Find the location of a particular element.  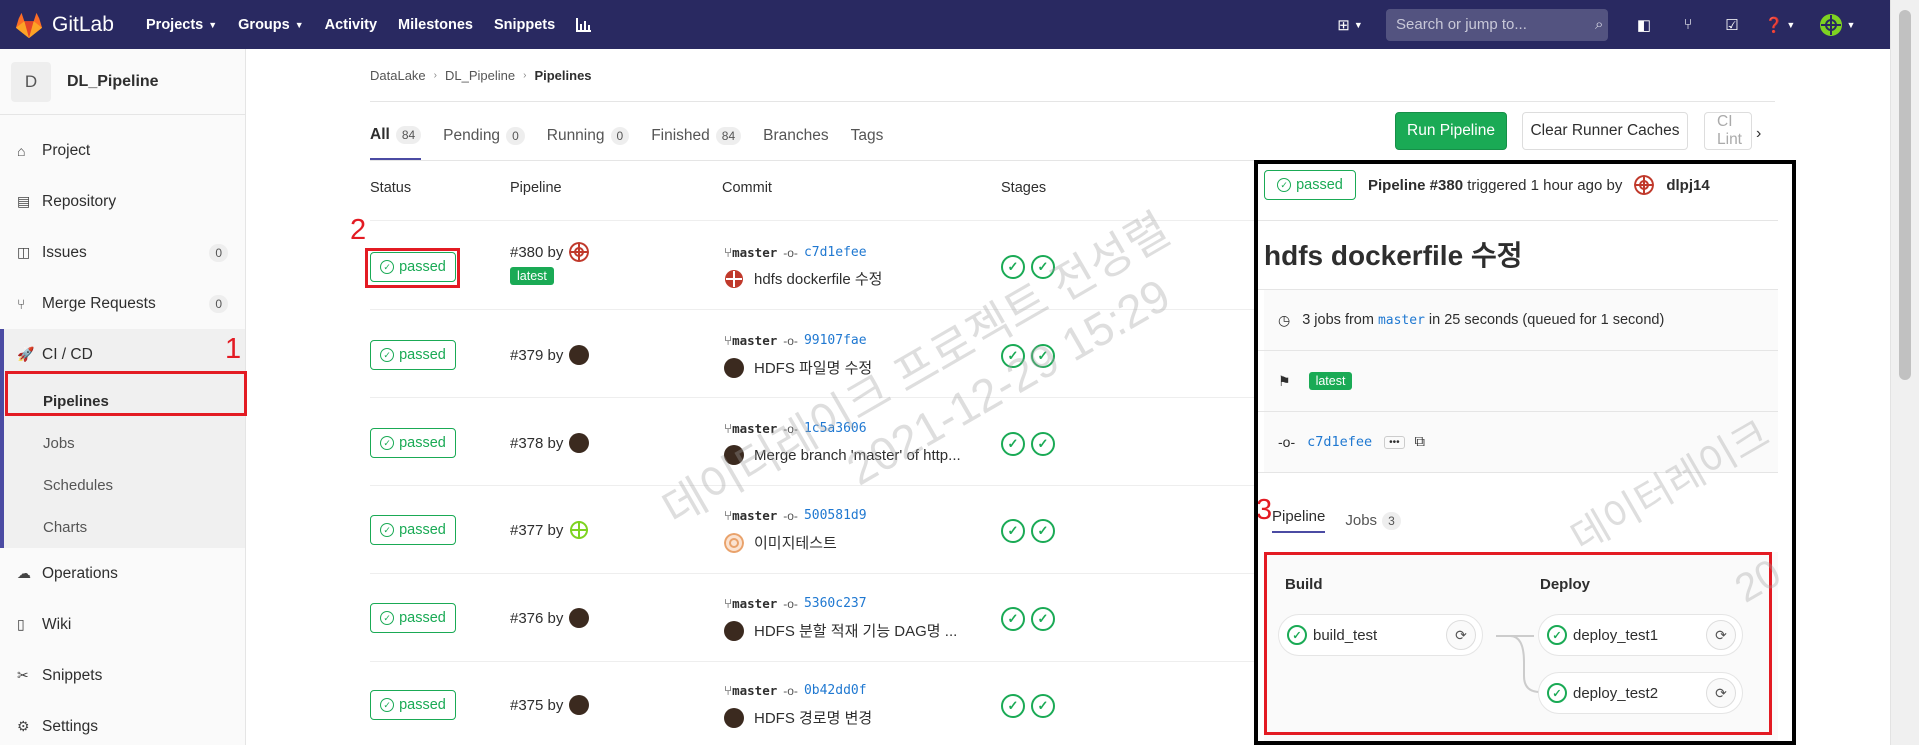

search-input is located at coordinates (1495, 24).